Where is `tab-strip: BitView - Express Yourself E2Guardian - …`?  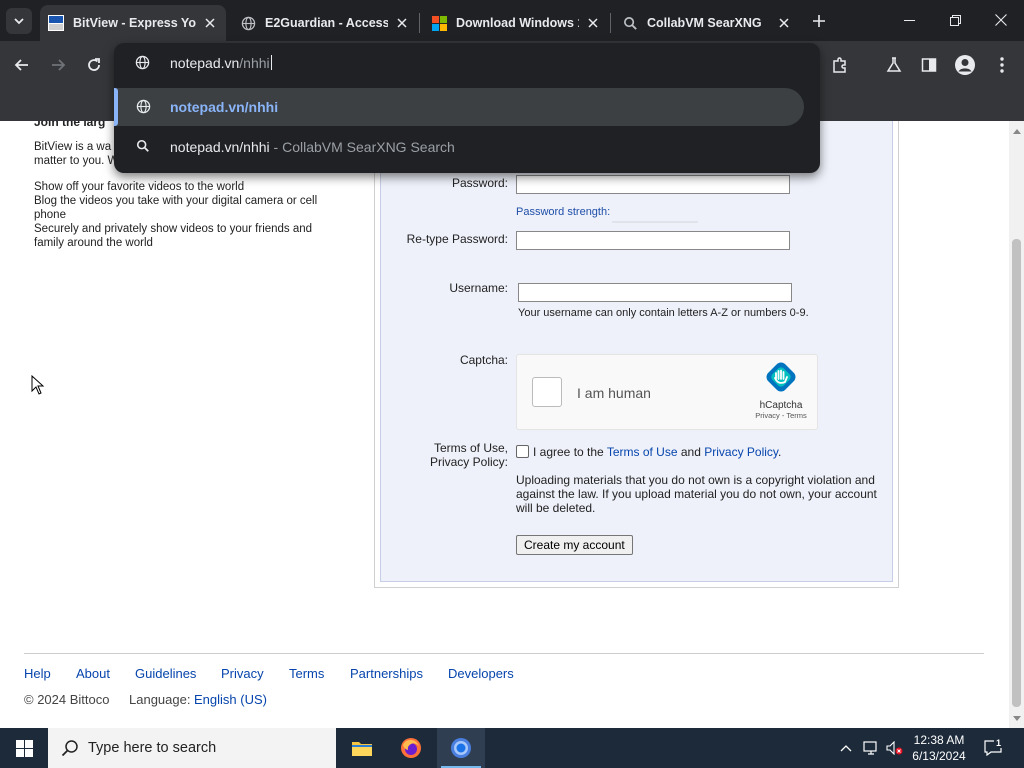 tab-strip: BitView - Express Yourself E2Guardian - … is located at coordinates (512, 20).